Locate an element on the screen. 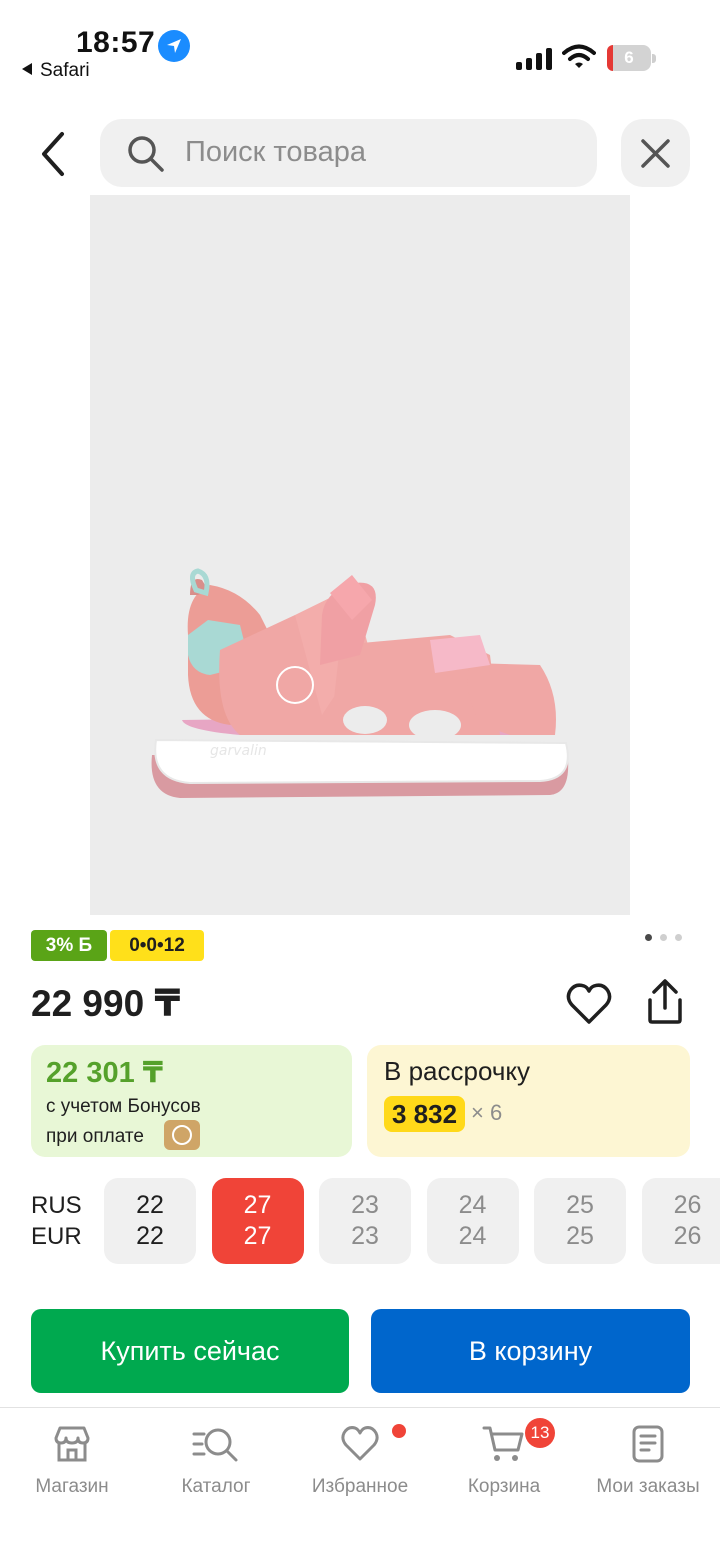 The width and height of the screenshot is (720, 1565). tab-favorites: Избранное is located at coordinates (360, 1461).